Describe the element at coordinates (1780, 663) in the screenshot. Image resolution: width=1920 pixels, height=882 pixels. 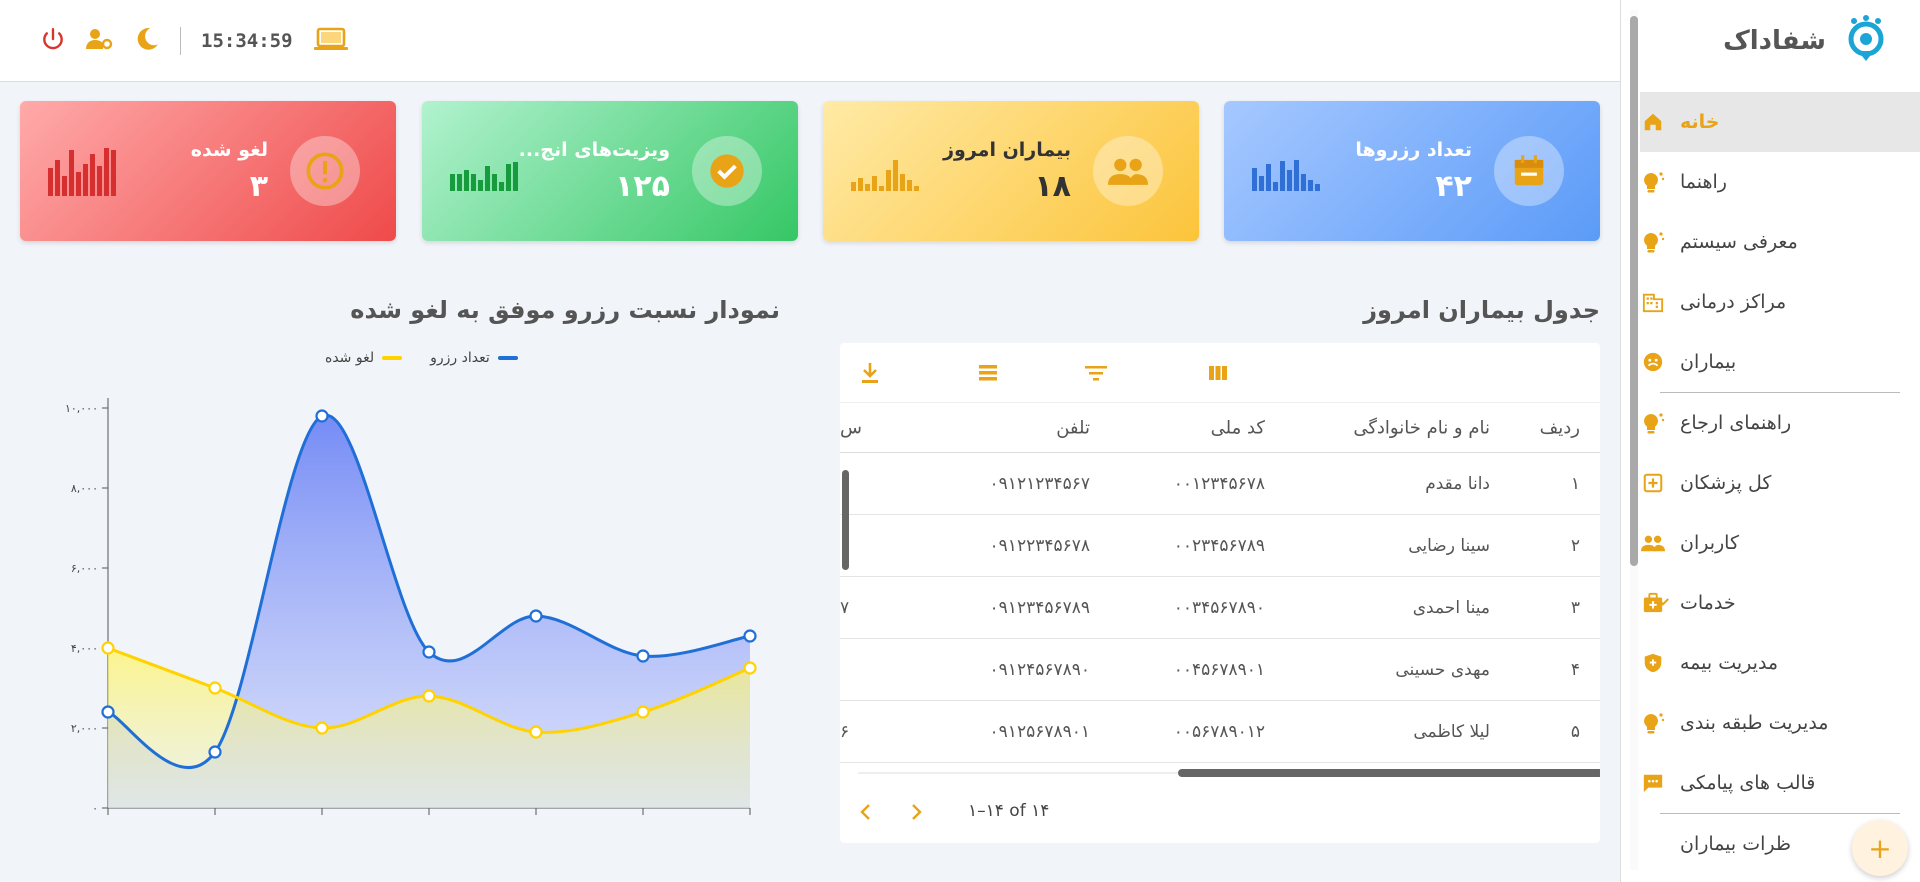
I see `sidebar-item-insurance: مدیریت بیمه` at that location.